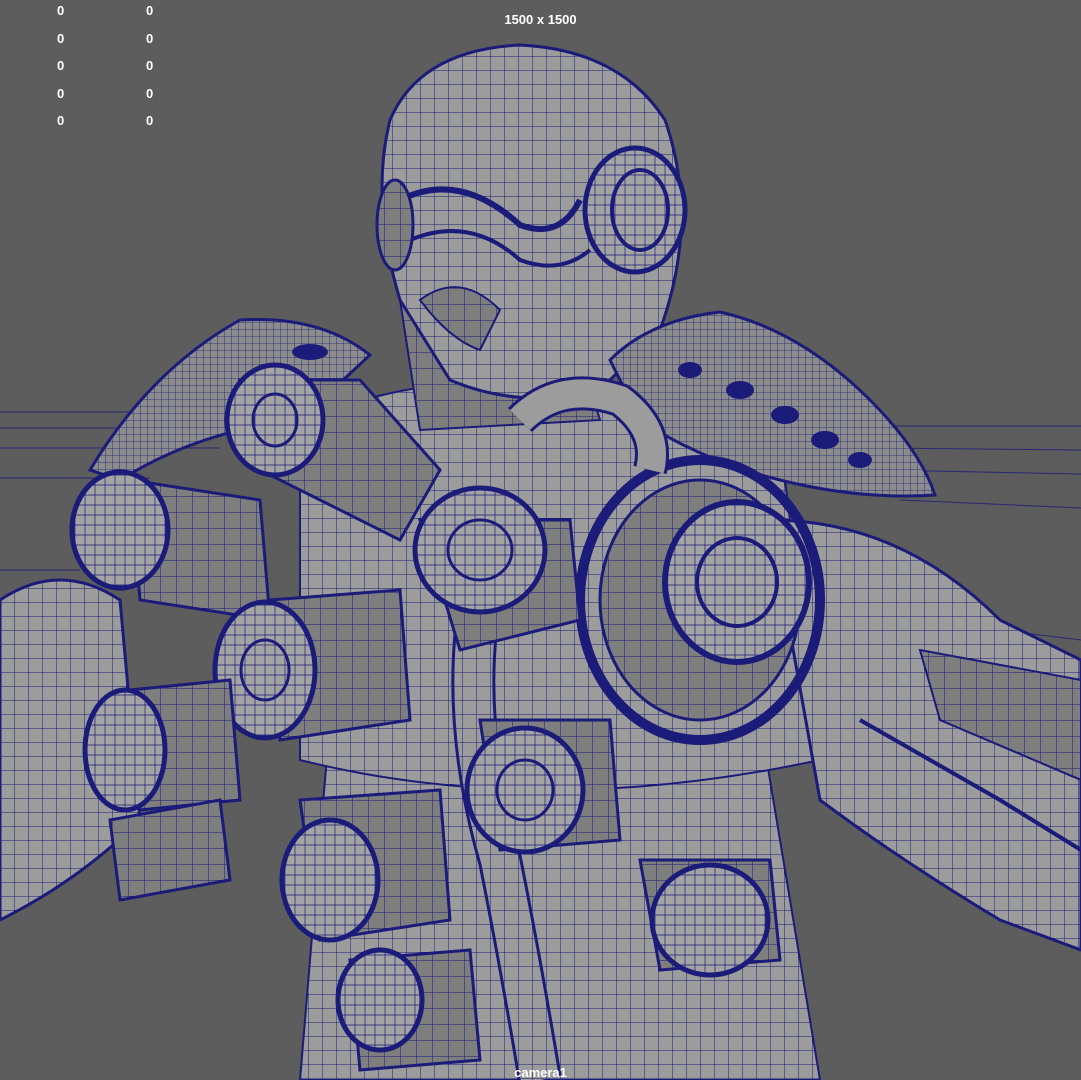  What do you see at coordinates (540, 19) in the screenshot?
I see `resolution-gate-label: 1500 x 1500` at bounding box center [540, 19].